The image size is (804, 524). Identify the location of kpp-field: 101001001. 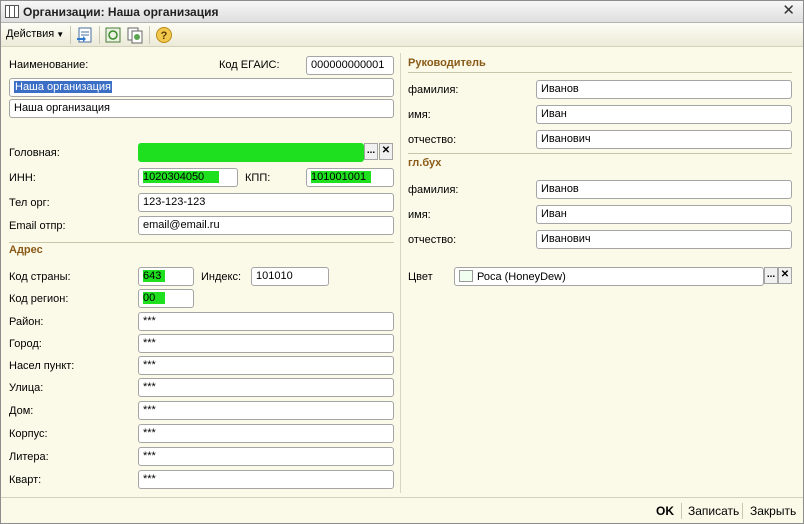
(350, 177).